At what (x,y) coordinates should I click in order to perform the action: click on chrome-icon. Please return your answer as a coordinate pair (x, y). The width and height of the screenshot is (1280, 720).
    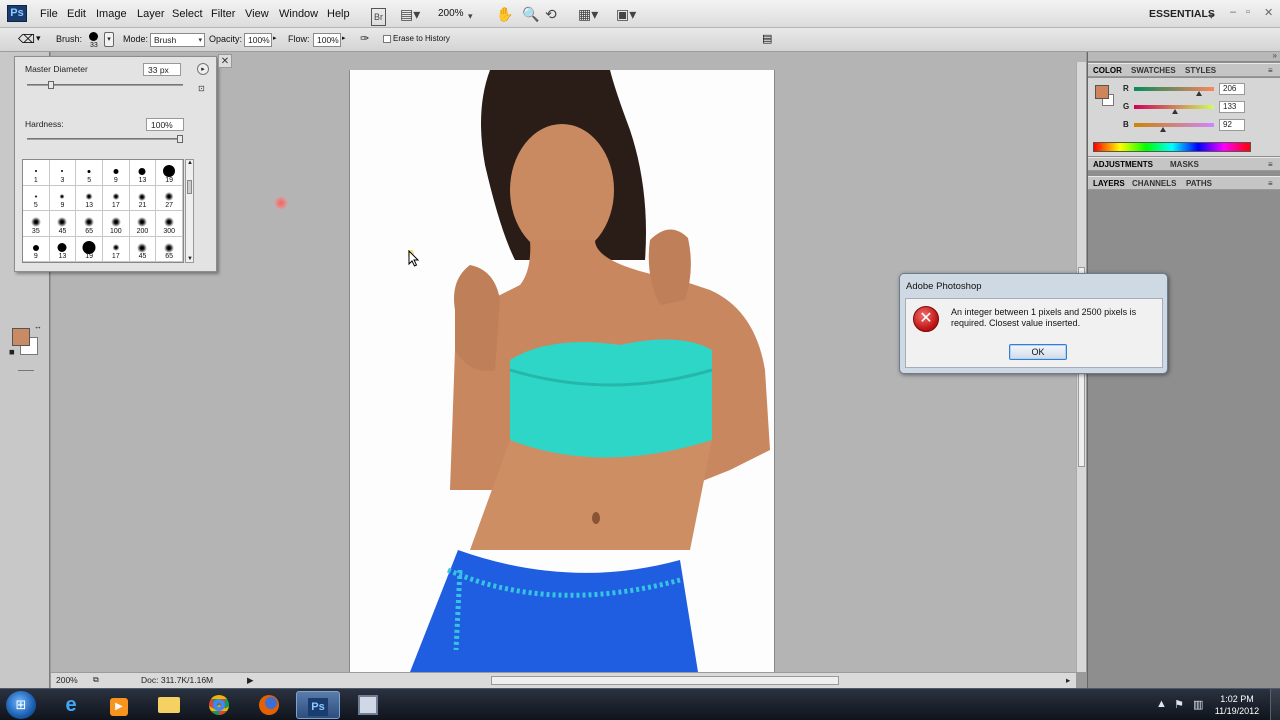
    Looking at the image, I should click on (219, 705).